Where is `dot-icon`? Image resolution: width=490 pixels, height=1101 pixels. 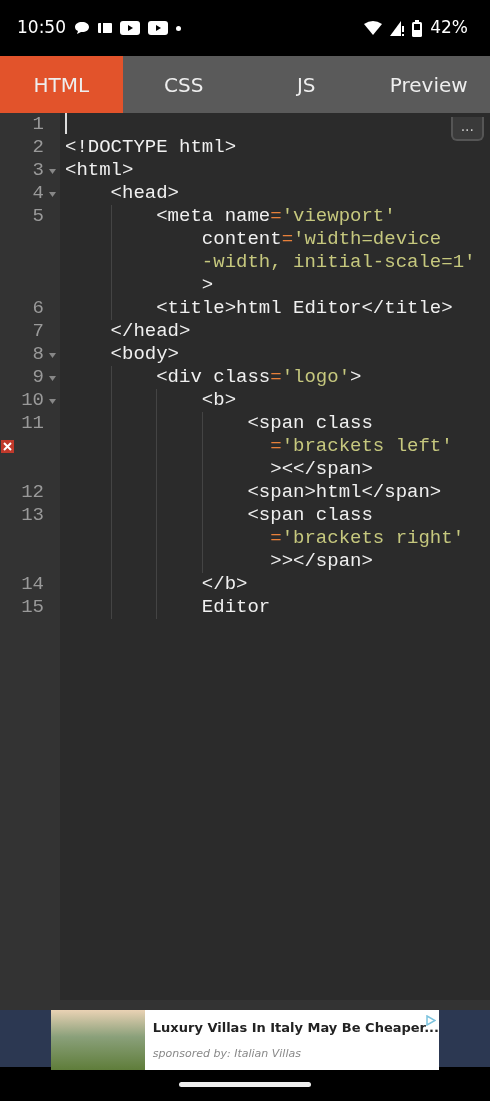
dot-icon is located at coordinates (178, 28).